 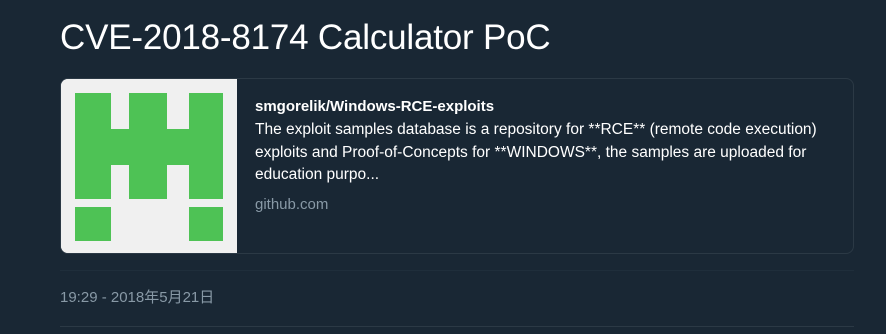 What do you see at coordinates (149, 166) in the screenshot?
I see `github-identicon-icon` at bounding box center [149, 166].